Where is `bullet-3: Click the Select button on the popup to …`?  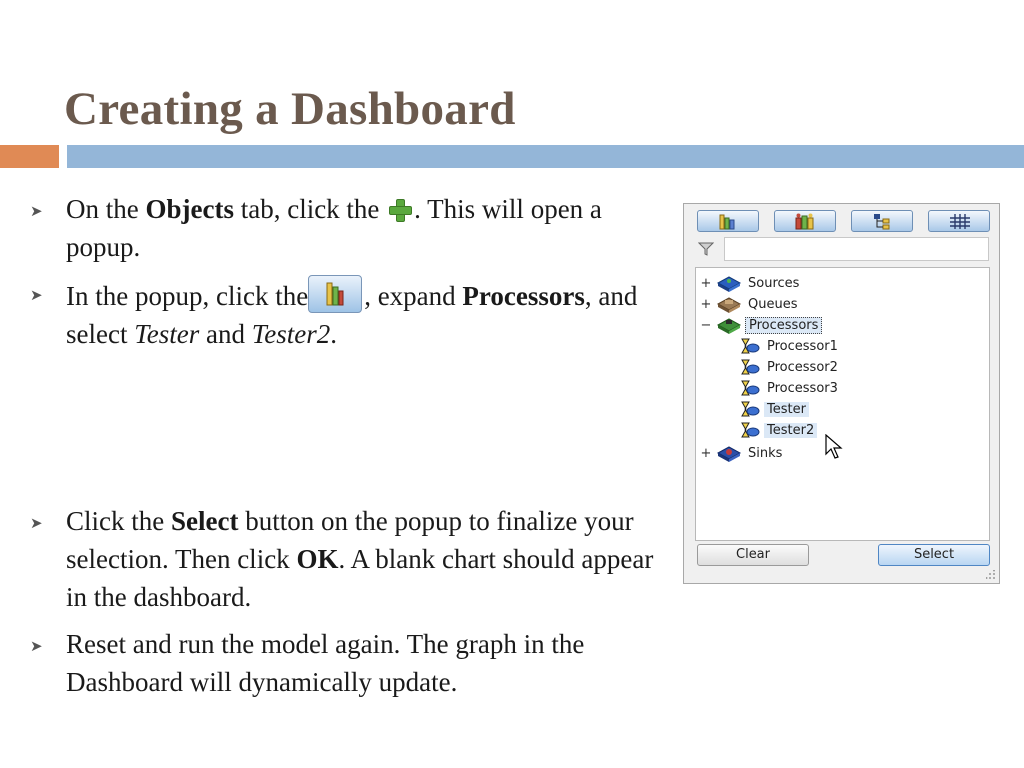
bullet-3: Click the Select button on the popup to … is located at coordinates (360, 559).